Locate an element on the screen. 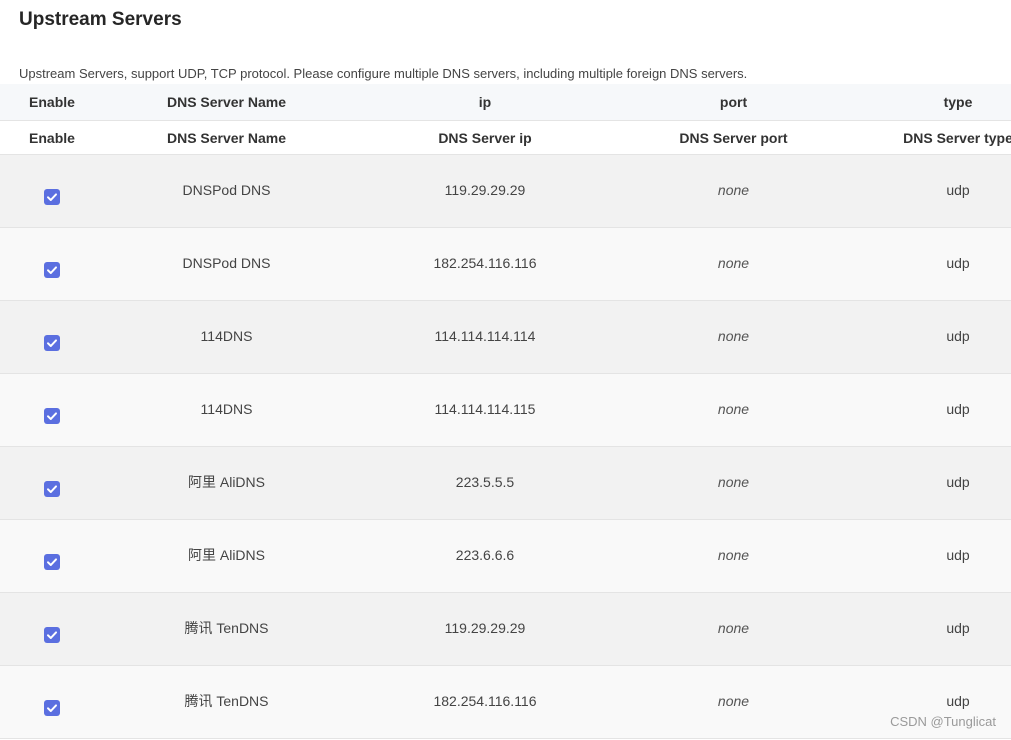 The width and height of the screenshot is (1011, 740). header-enable: Enable is located at coordinates (52, 102).